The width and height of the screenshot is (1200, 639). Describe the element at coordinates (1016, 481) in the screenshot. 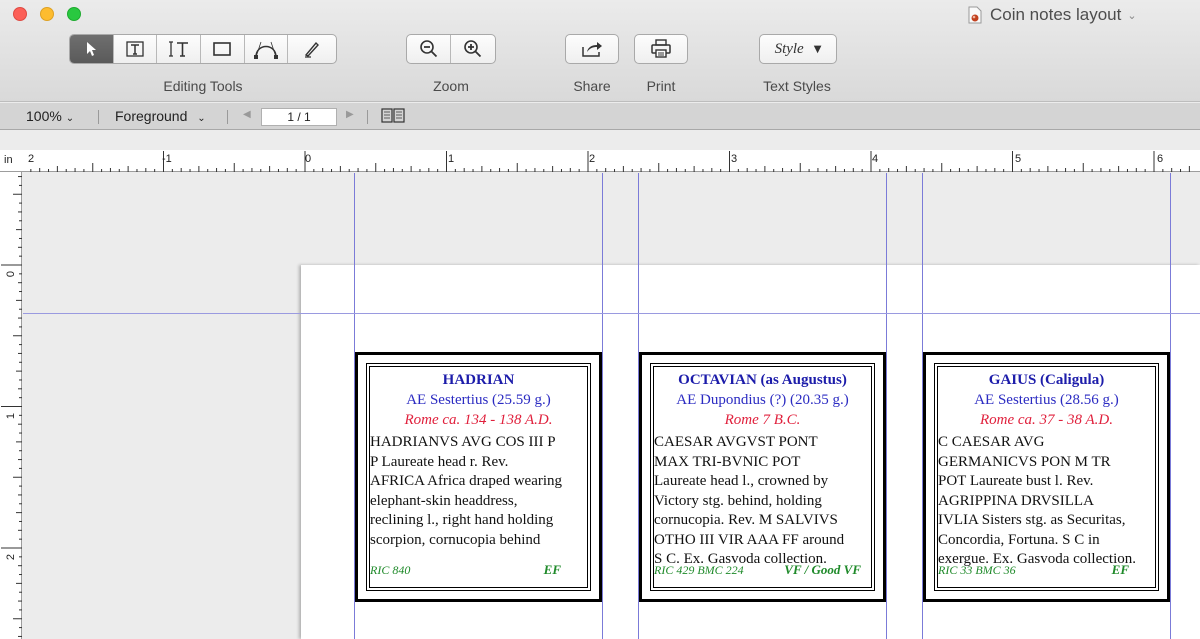

I see `description-line: POT Laureate bust l. Rev.` at that location.